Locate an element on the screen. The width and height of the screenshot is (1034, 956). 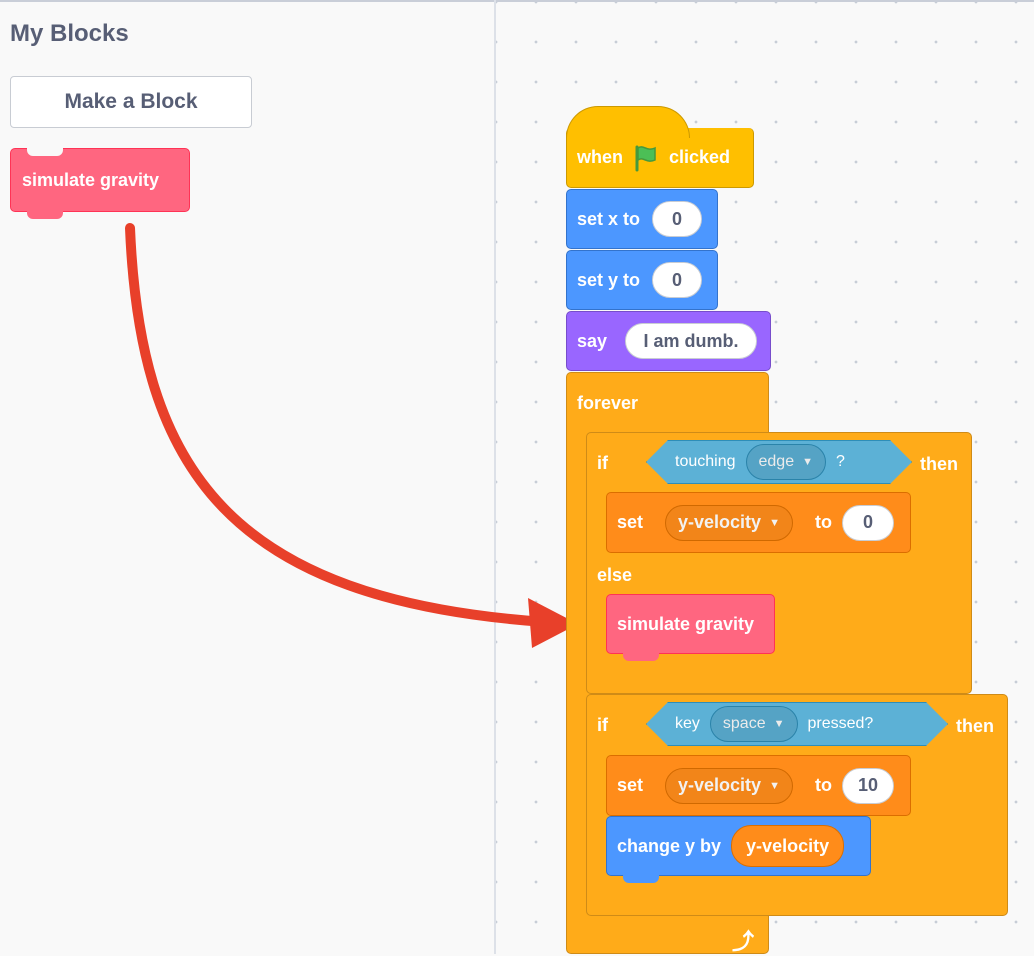
if-else-then-label: then is located at coordinates (939, 463).